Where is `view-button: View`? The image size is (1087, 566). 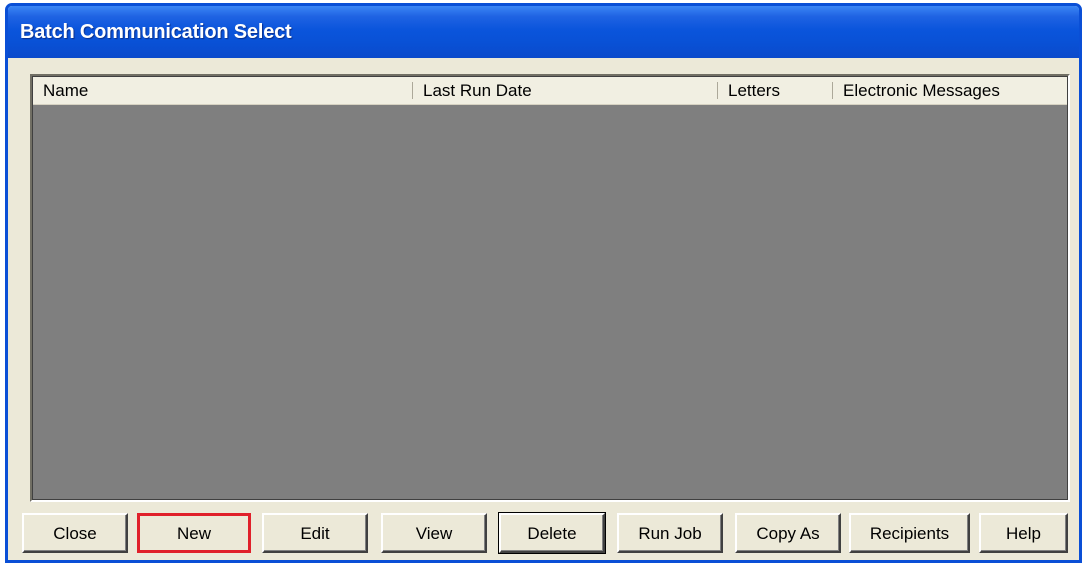 view-button: View is located at coordinates (434, 533).